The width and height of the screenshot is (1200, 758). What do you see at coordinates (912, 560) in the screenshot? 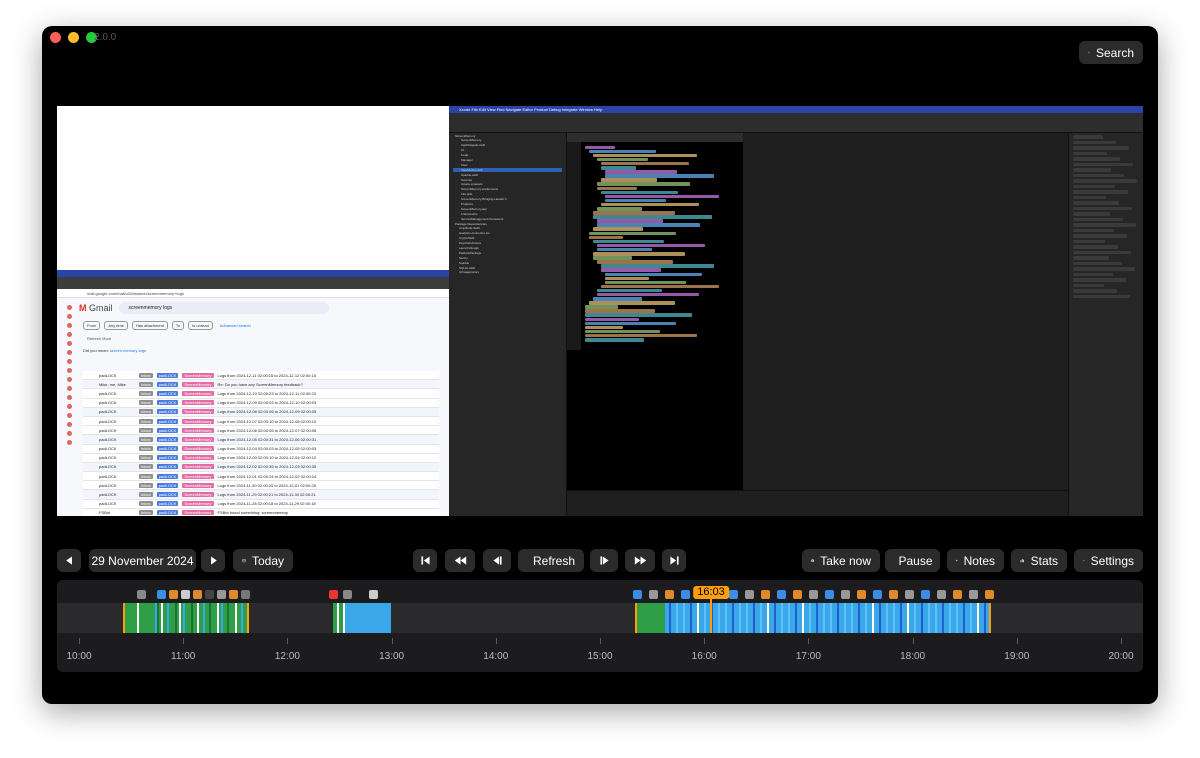
I see `pause-button: Pause` at bounding box center [912, 560].